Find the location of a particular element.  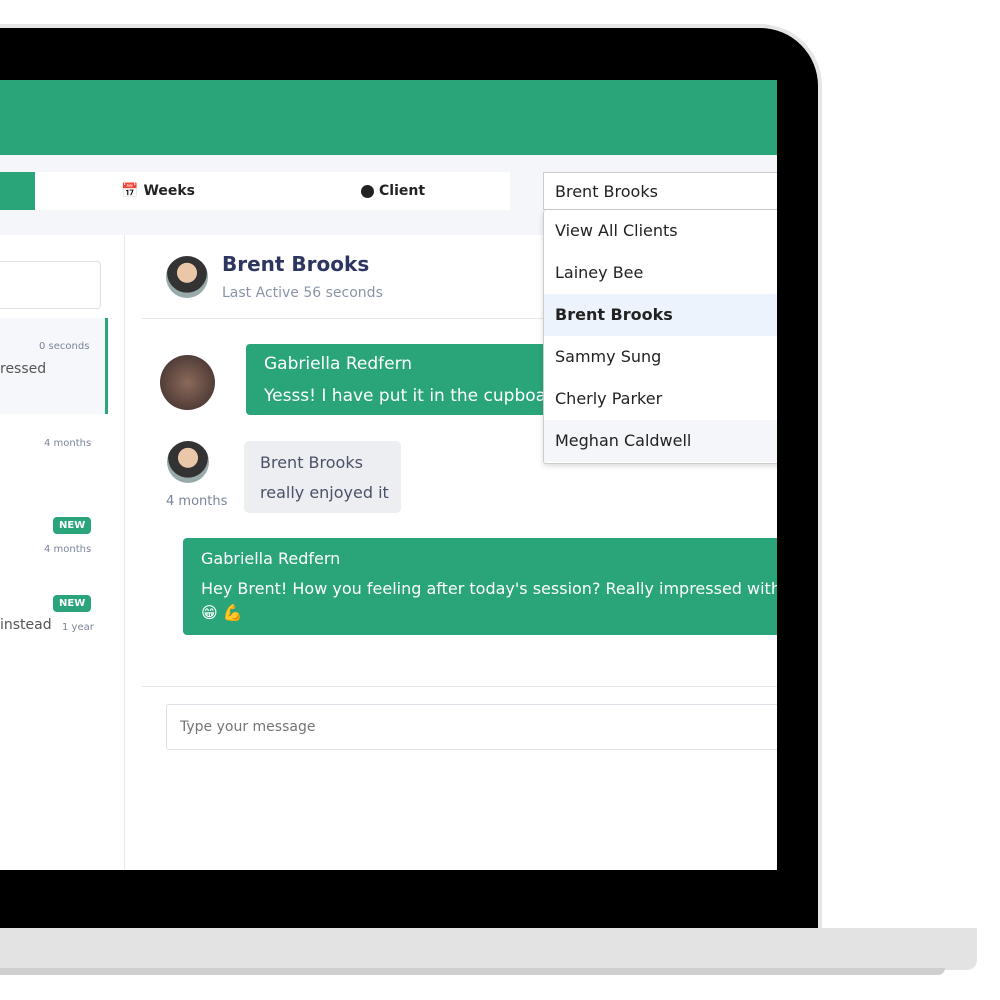

item-preview: instead is located at coordinates (26, 625).